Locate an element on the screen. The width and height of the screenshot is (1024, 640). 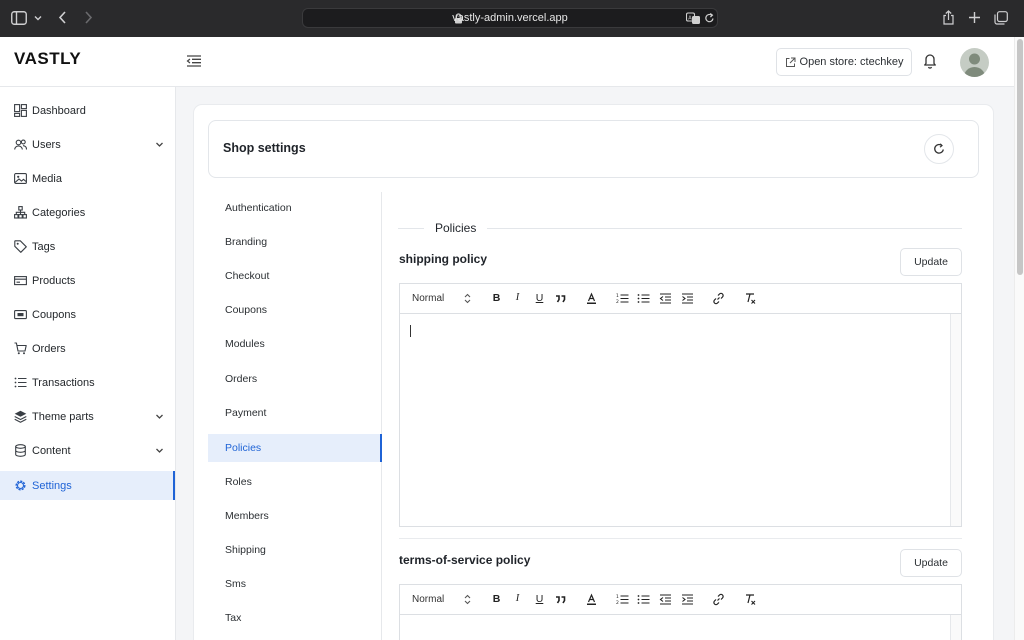
sidebar-item-content: Content is located at coordinates (87, 450).